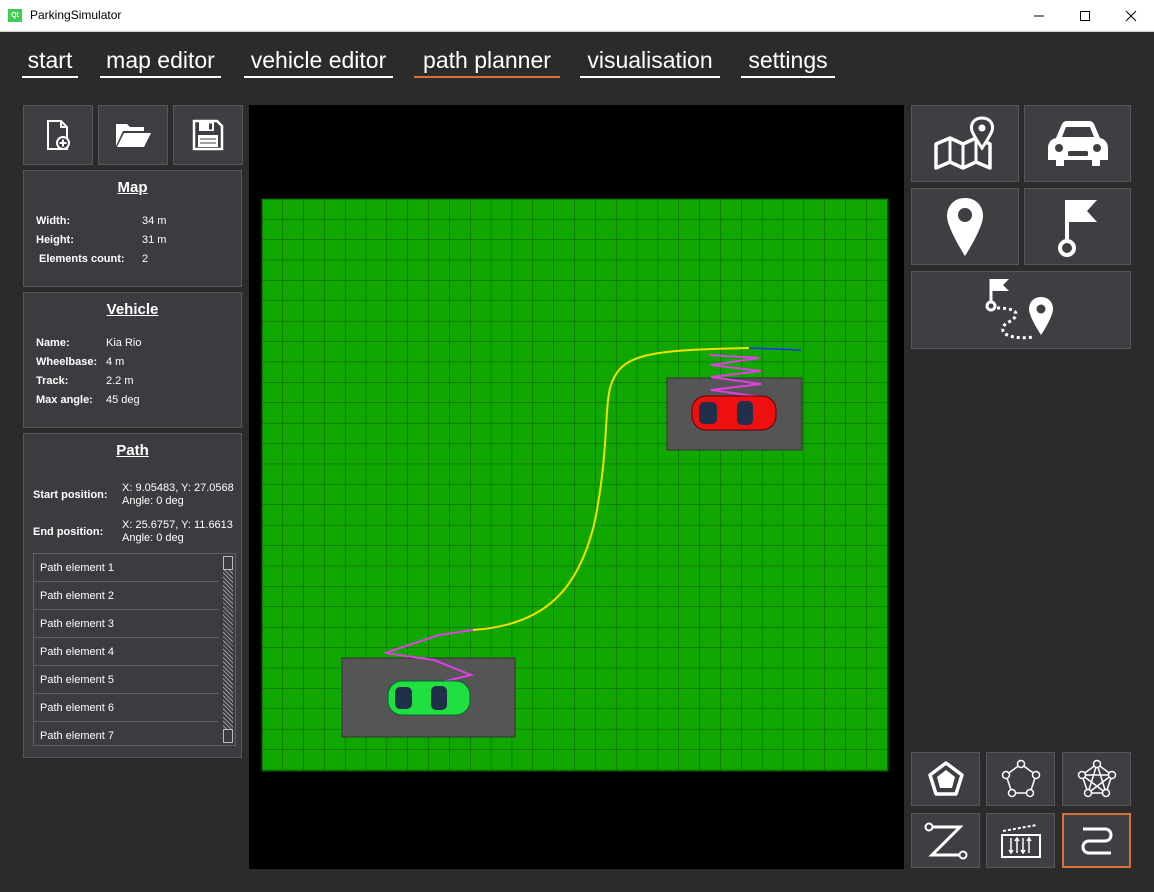  I want to click on close-button, so click(1131, 15).